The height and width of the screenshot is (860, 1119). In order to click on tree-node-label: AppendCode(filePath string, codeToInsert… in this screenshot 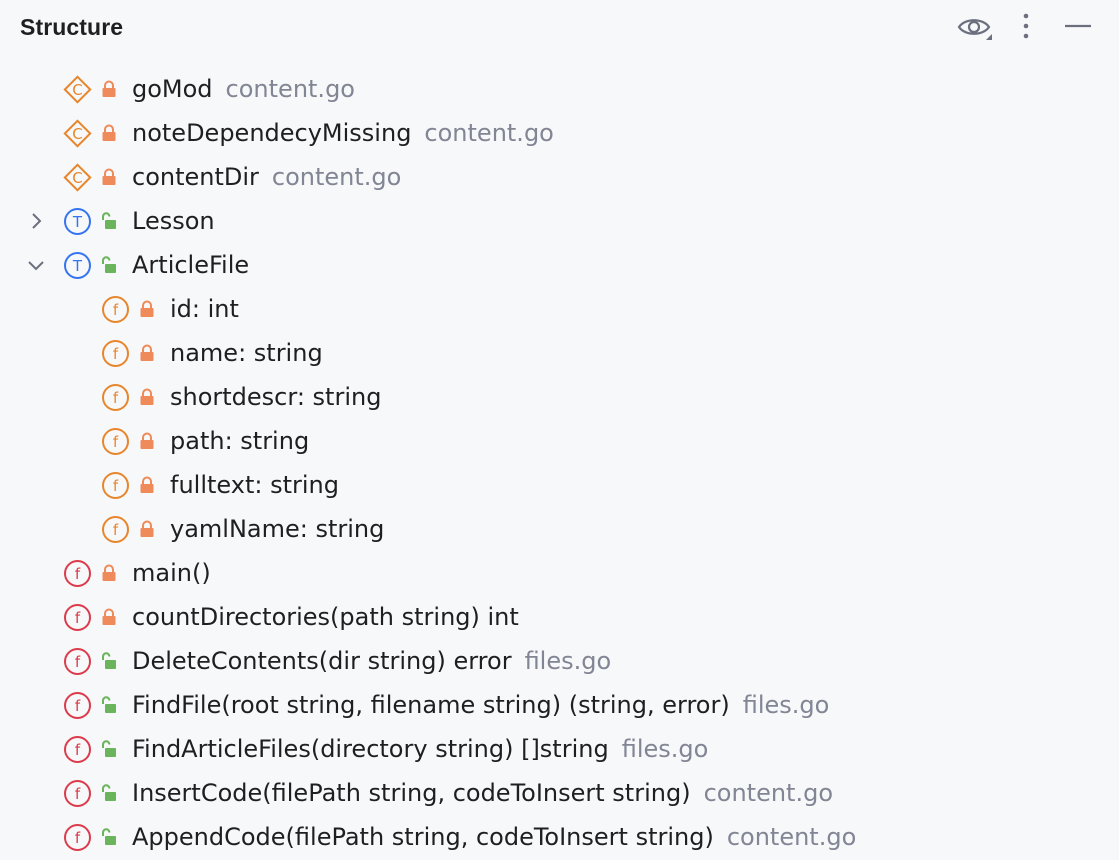, I will do `click(494, 837)`.